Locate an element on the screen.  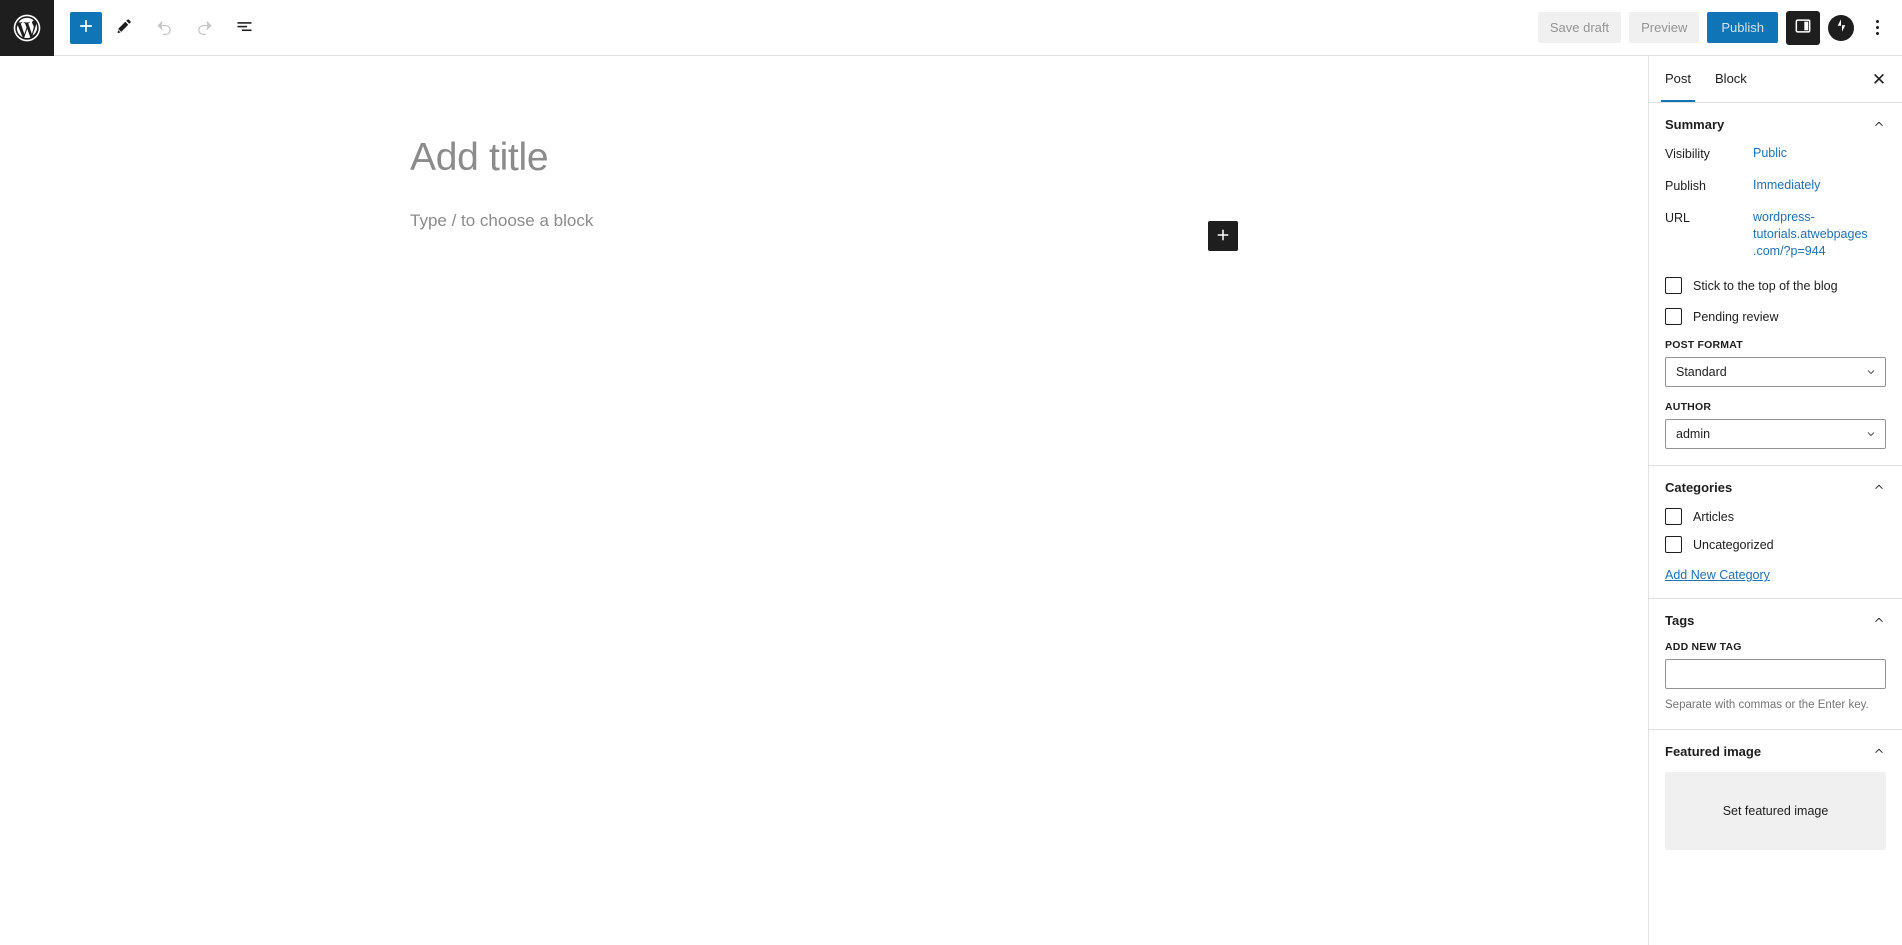
close-icon: ✕ is located at coordinates (1879, 79).